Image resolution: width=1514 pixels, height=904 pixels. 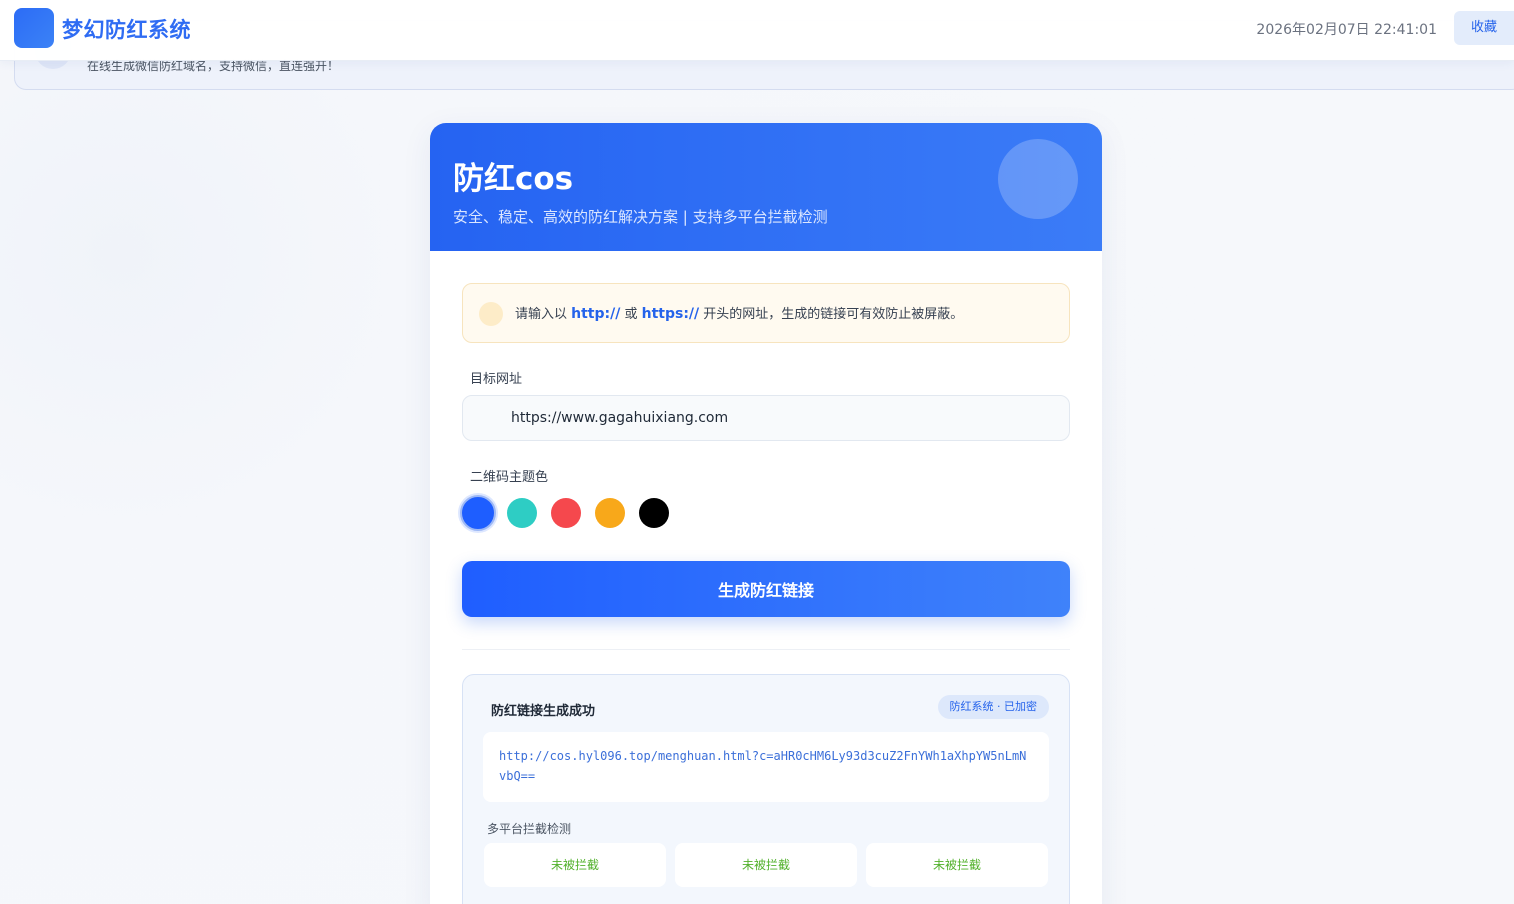 What do you see at coordinates (596, 314) in the screenshot?
I see `notice-http: http://` at bounding box center [596, 314].